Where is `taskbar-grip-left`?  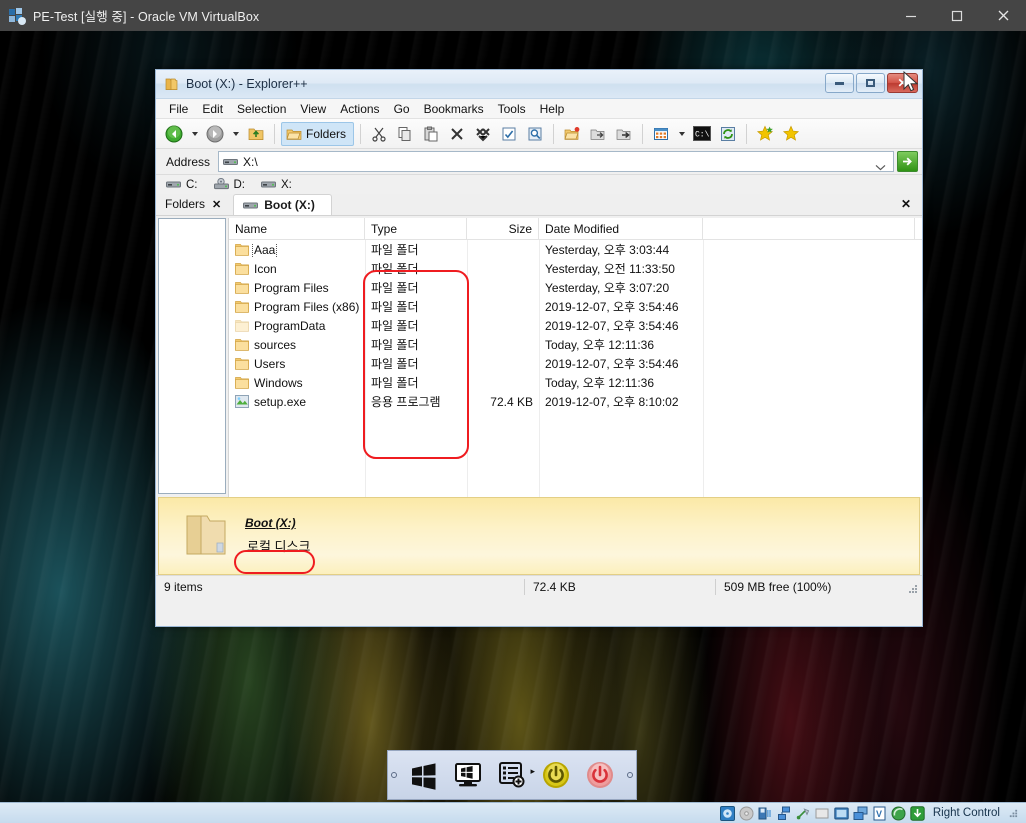 taskbar-grip-left is located at coordinates (394, 775).